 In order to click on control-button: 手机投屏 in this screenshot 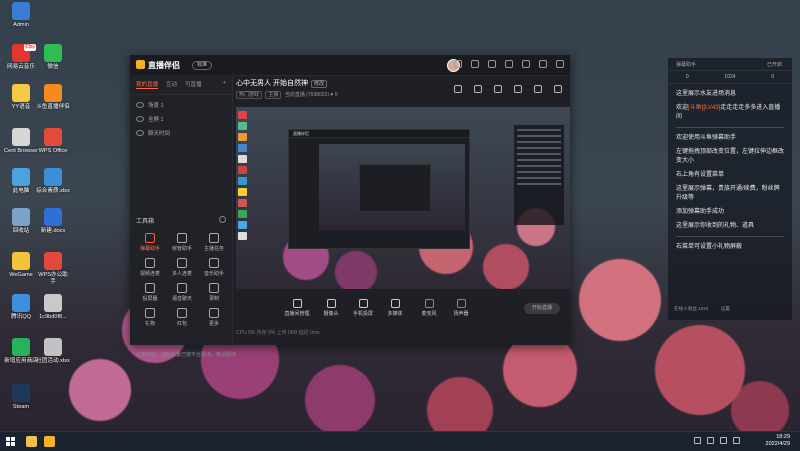, I will do `click(363, 308)`.